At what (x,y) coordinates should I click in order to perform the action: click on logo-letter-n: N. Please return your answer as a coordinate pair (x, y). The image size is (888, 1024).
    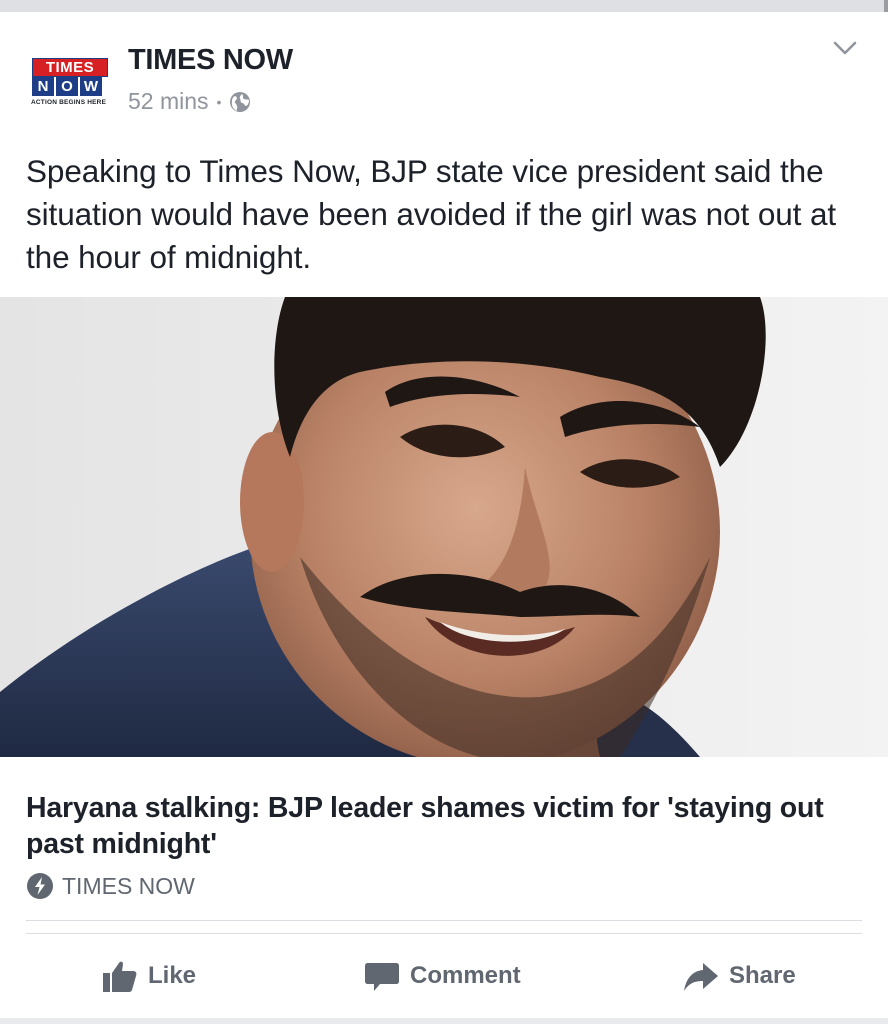
    Looking at the image, I should click on (43, 86).